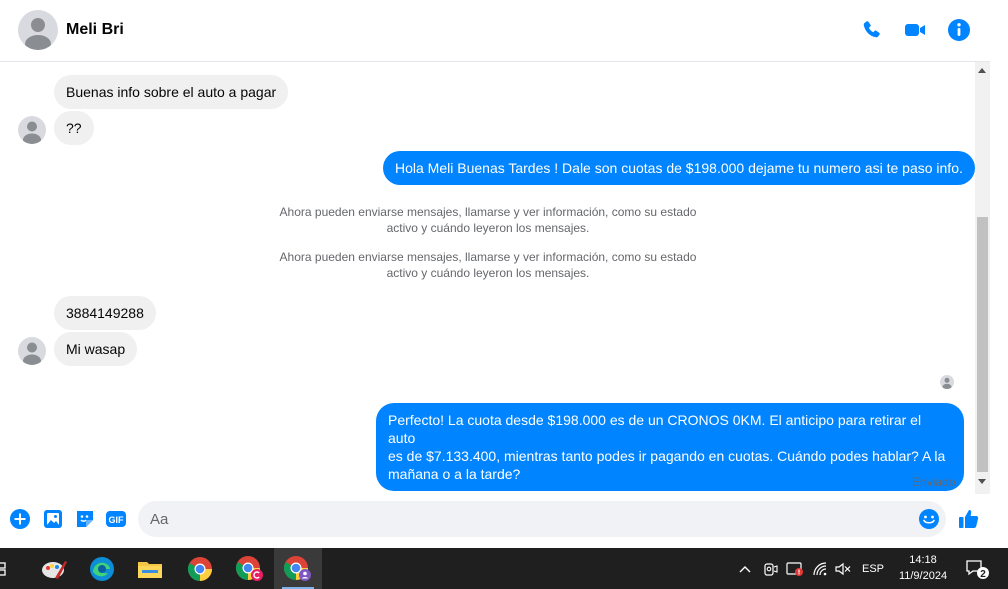  What do you see at coordinates (298, 568) in the screenshot?
I see `chrome-profile-2-icon` at bounding box center [298, 568].